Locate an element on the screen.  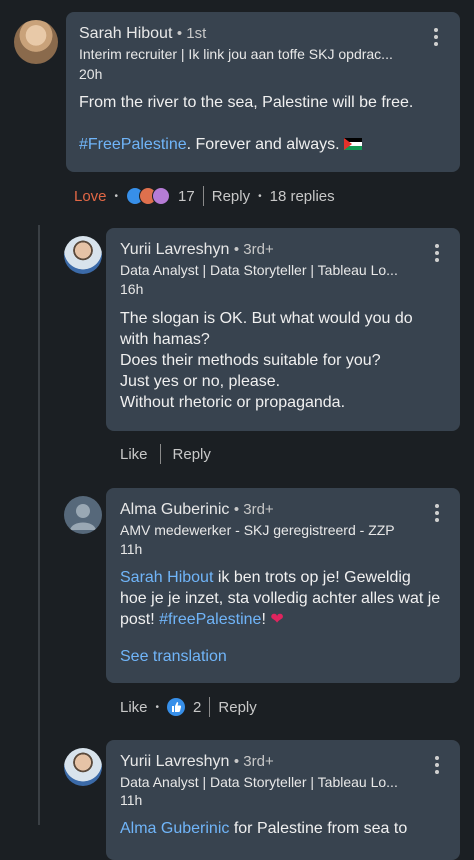
hashtag-link: #FreePalestine is located at coordinates (133, 144).